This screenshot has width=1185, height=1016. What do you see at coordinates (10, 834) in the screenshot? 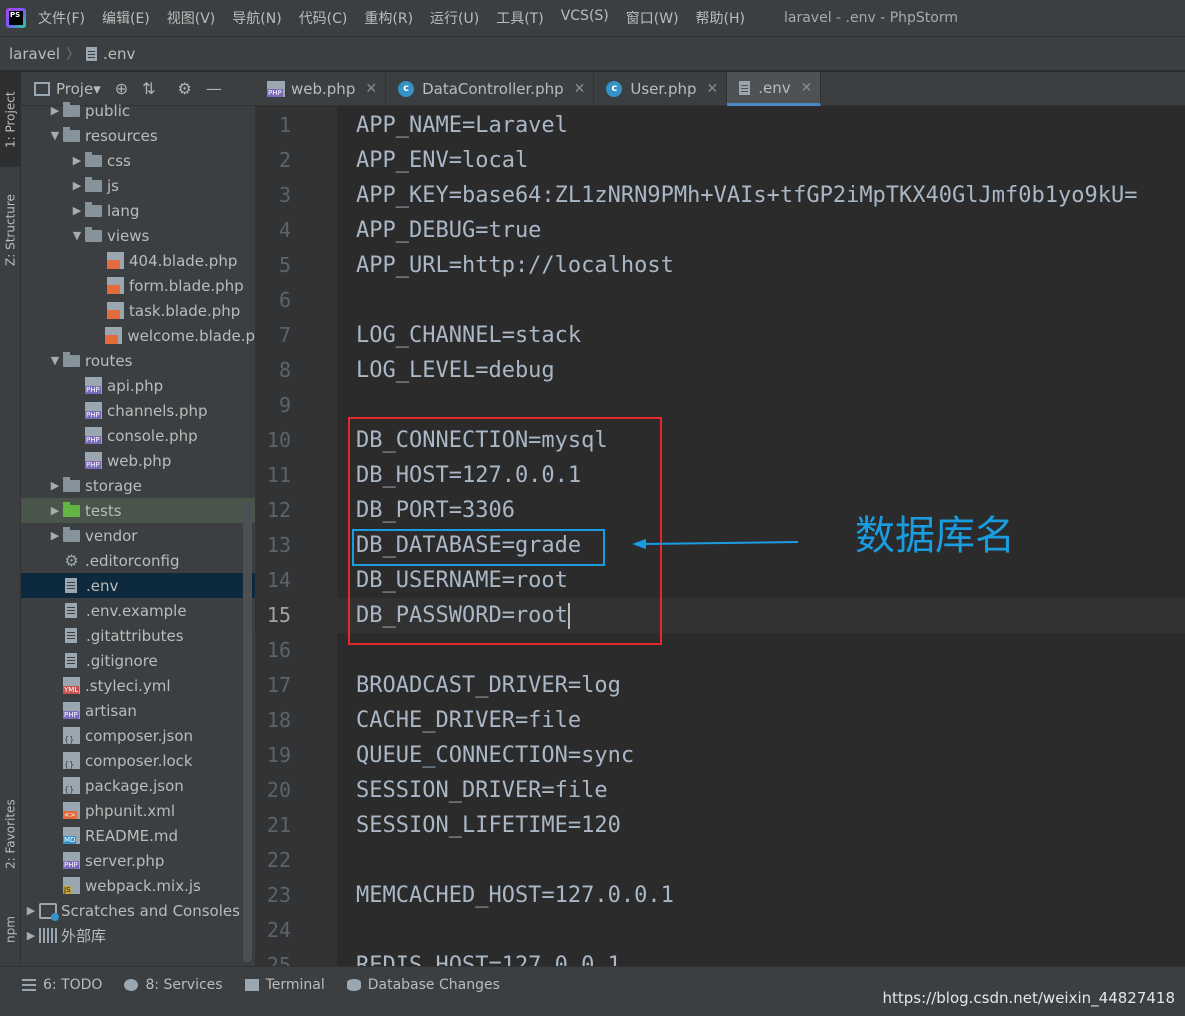
I see `favorites-tool-button: 2: Favorites` at bounding box center [10, 834].